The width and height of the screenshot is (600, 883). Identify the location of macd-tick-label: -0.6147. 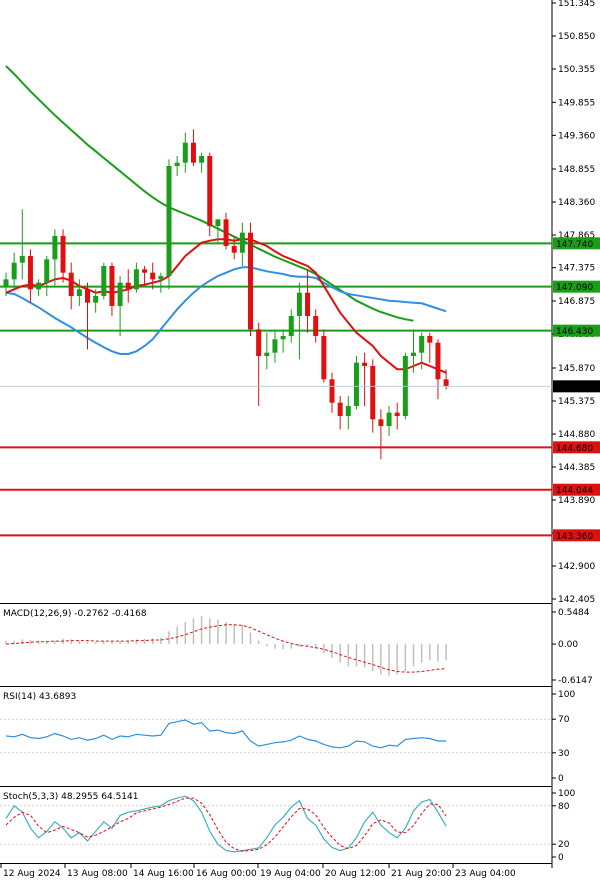
(575, 681).